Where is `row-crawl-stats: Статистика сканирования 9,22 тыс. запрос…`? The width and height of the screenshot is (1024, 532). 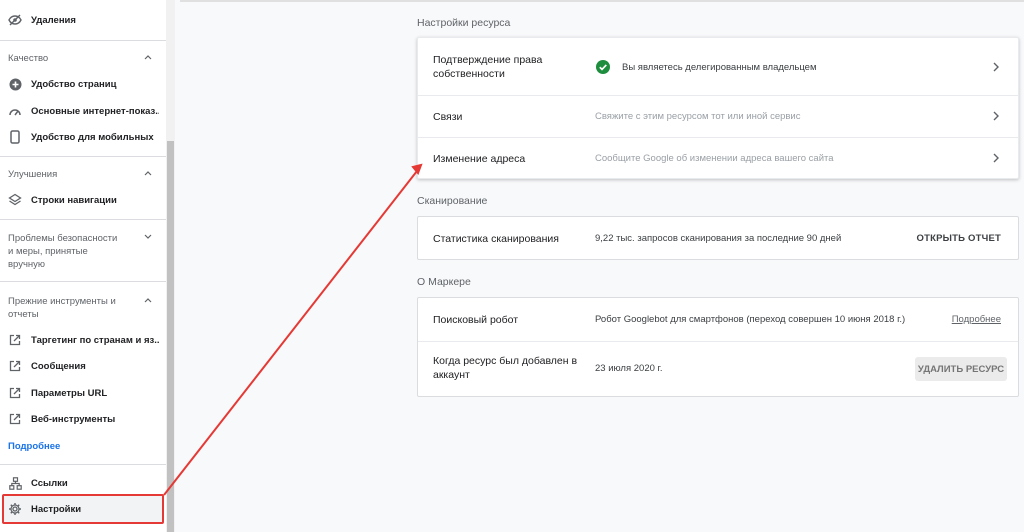
row-crawl-stats: Статистика сканирования 9,22 тыс. запрос… is located at coordinates (718, 238).